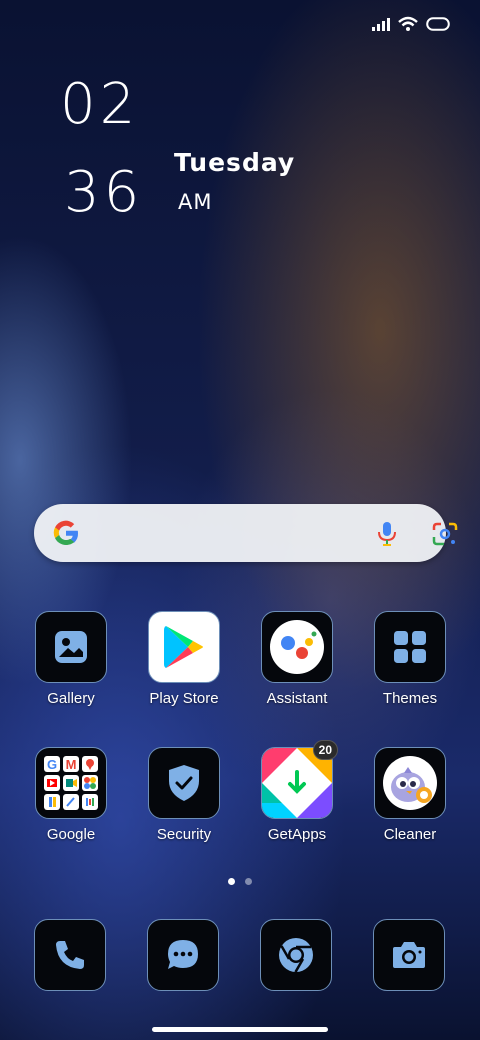  Describe the element at coordinates (410, 647) in the screenshot. I see `themes-icon` at that location.